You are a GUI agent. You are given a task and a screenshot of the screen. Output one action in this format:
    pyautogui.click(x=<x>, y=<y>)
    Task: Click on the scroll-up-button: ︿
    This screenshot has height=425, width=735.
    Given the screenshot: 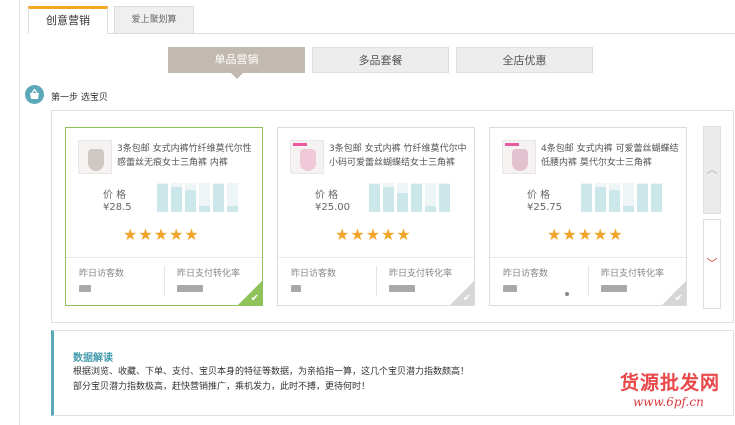 What is the action you would take?
    pyautogui.click(x=712, y=170)
    